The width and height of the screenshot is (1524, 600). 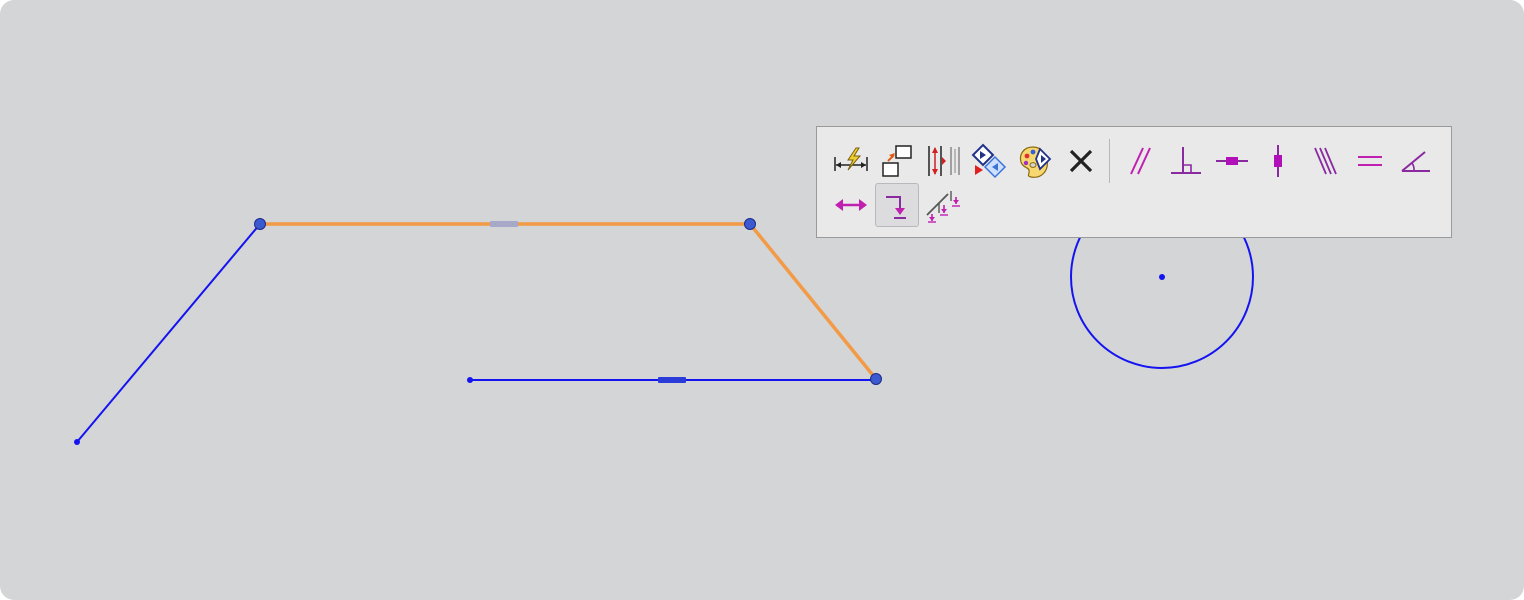 I want to click on tangent-icon, so click(x=943, y=207).